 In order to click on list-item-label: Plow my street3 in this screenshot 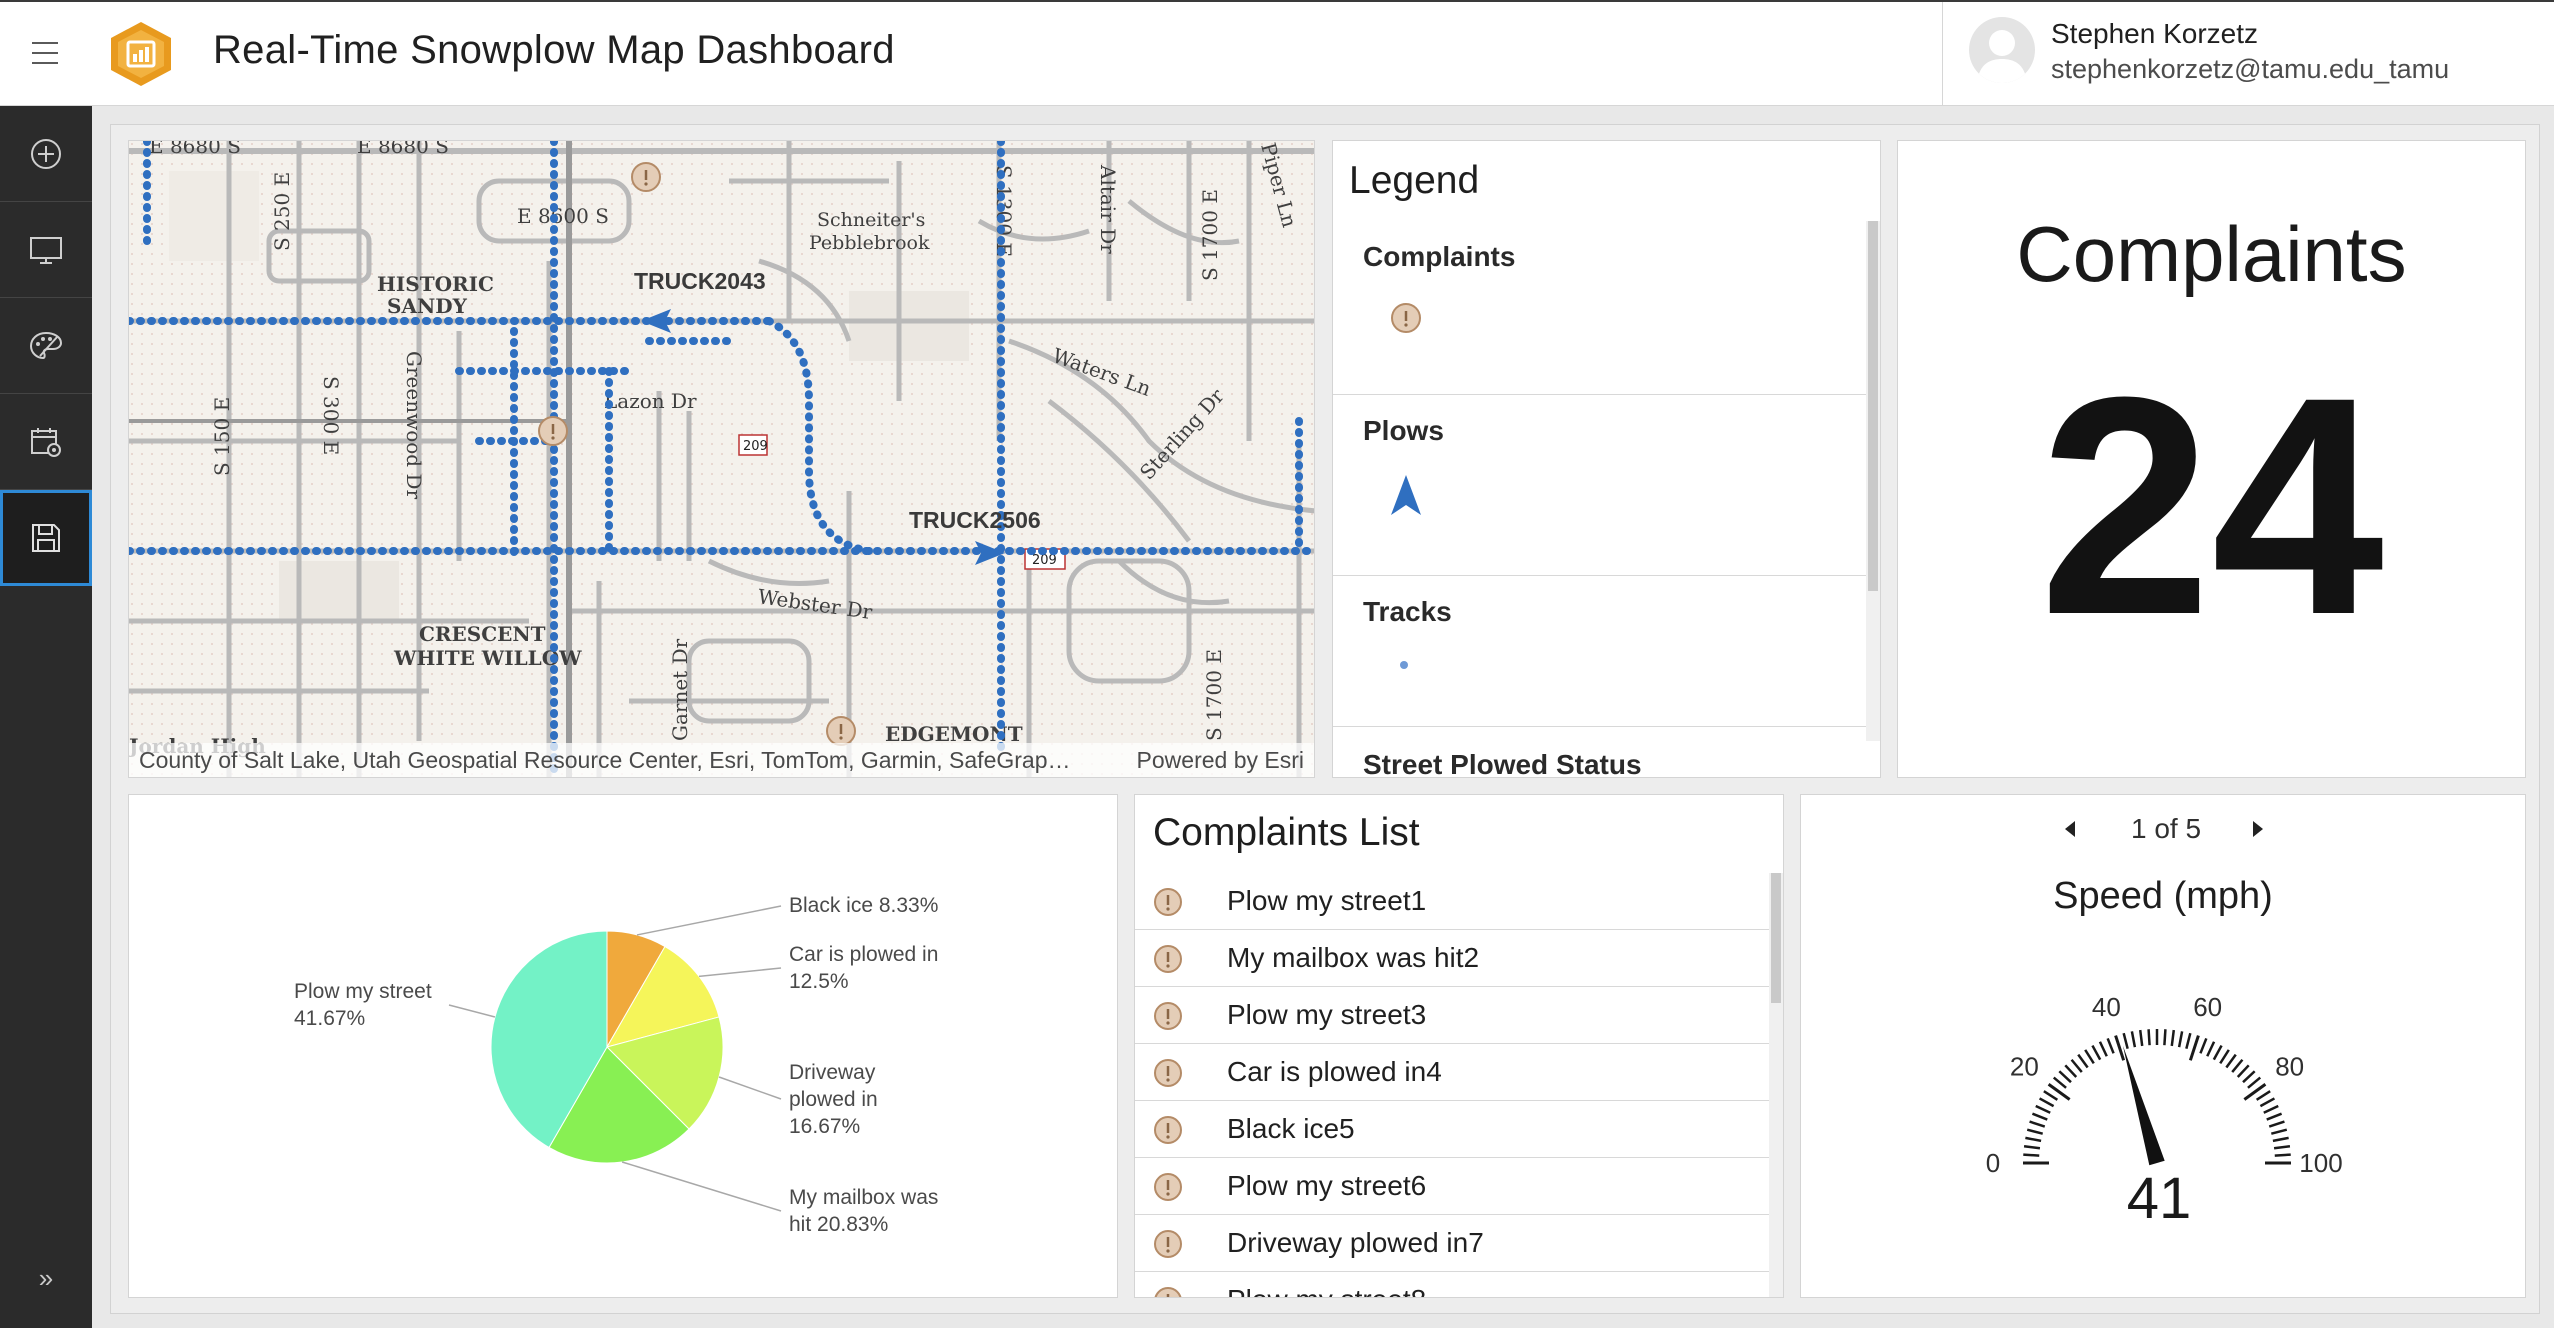, I will do `click(1327, 1014)`.